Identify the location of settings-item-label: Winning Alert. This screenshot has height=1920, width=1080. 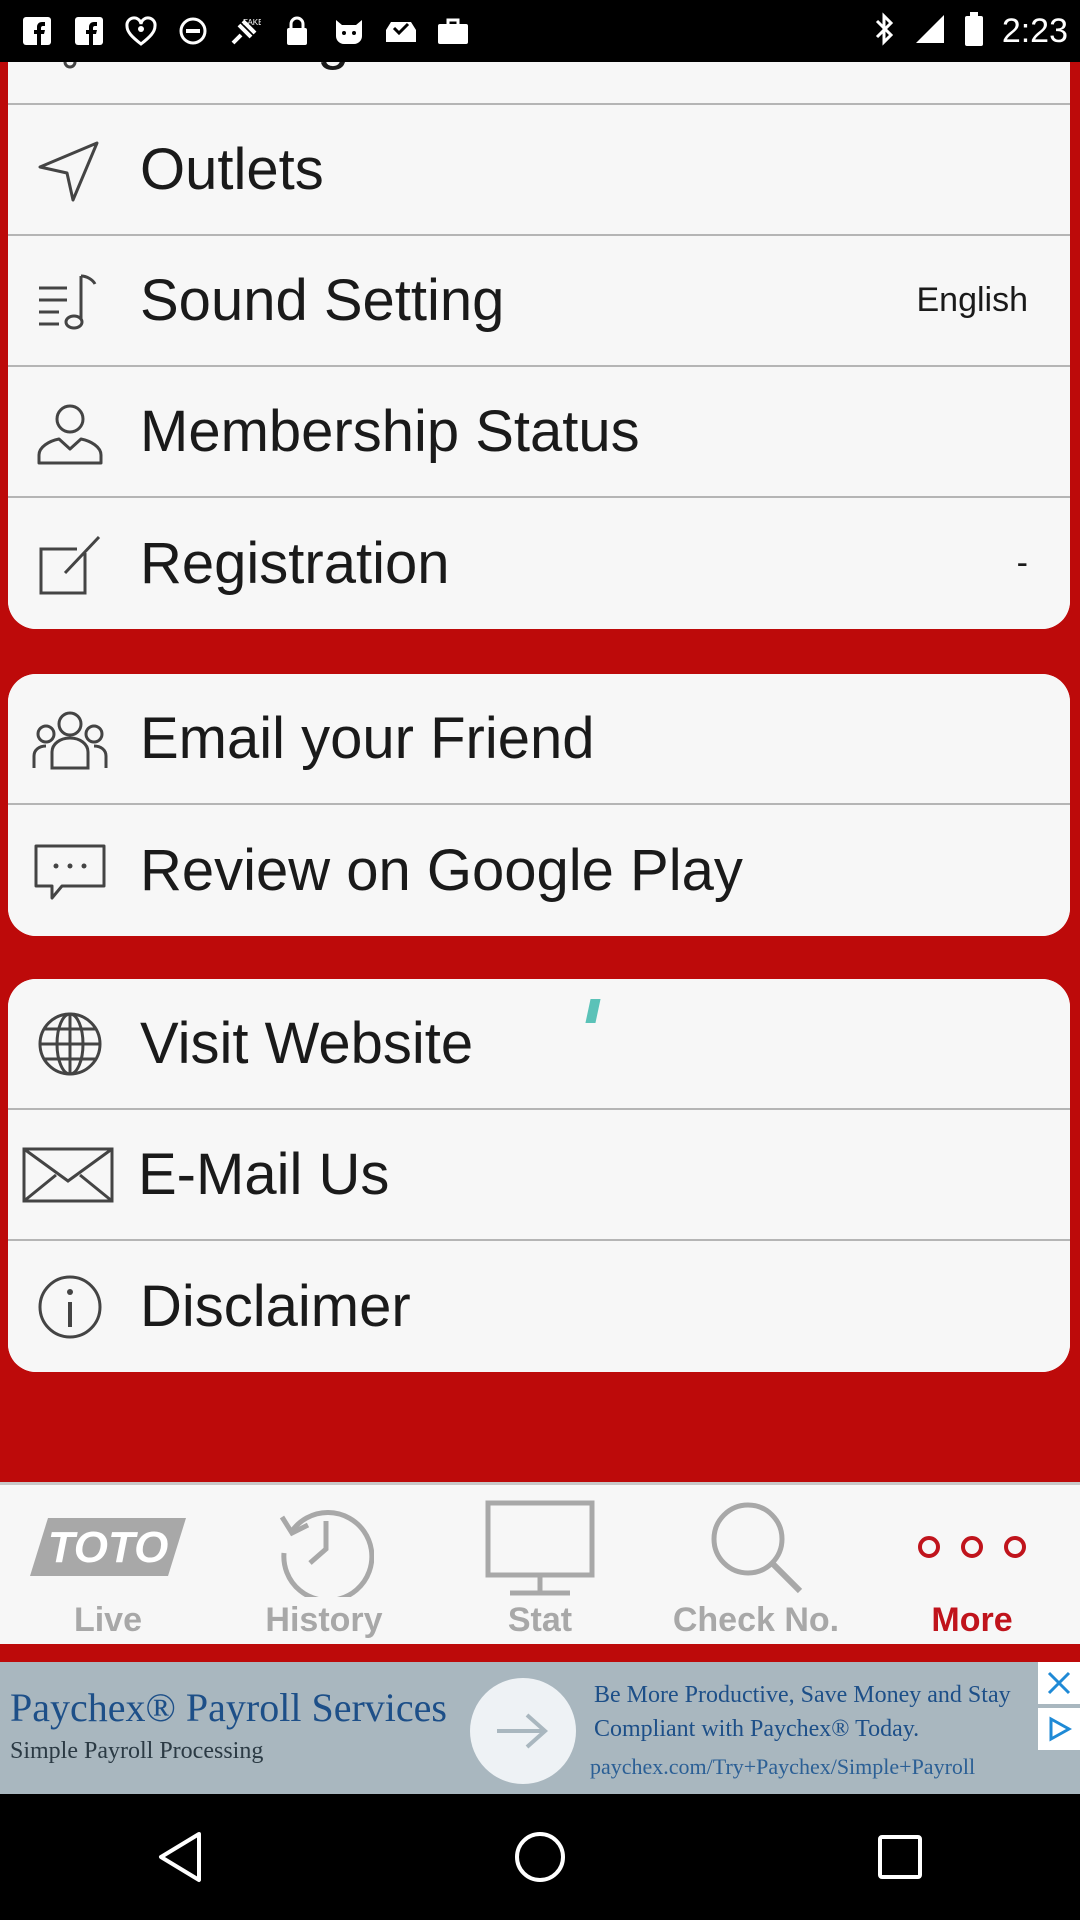
(311, 67).